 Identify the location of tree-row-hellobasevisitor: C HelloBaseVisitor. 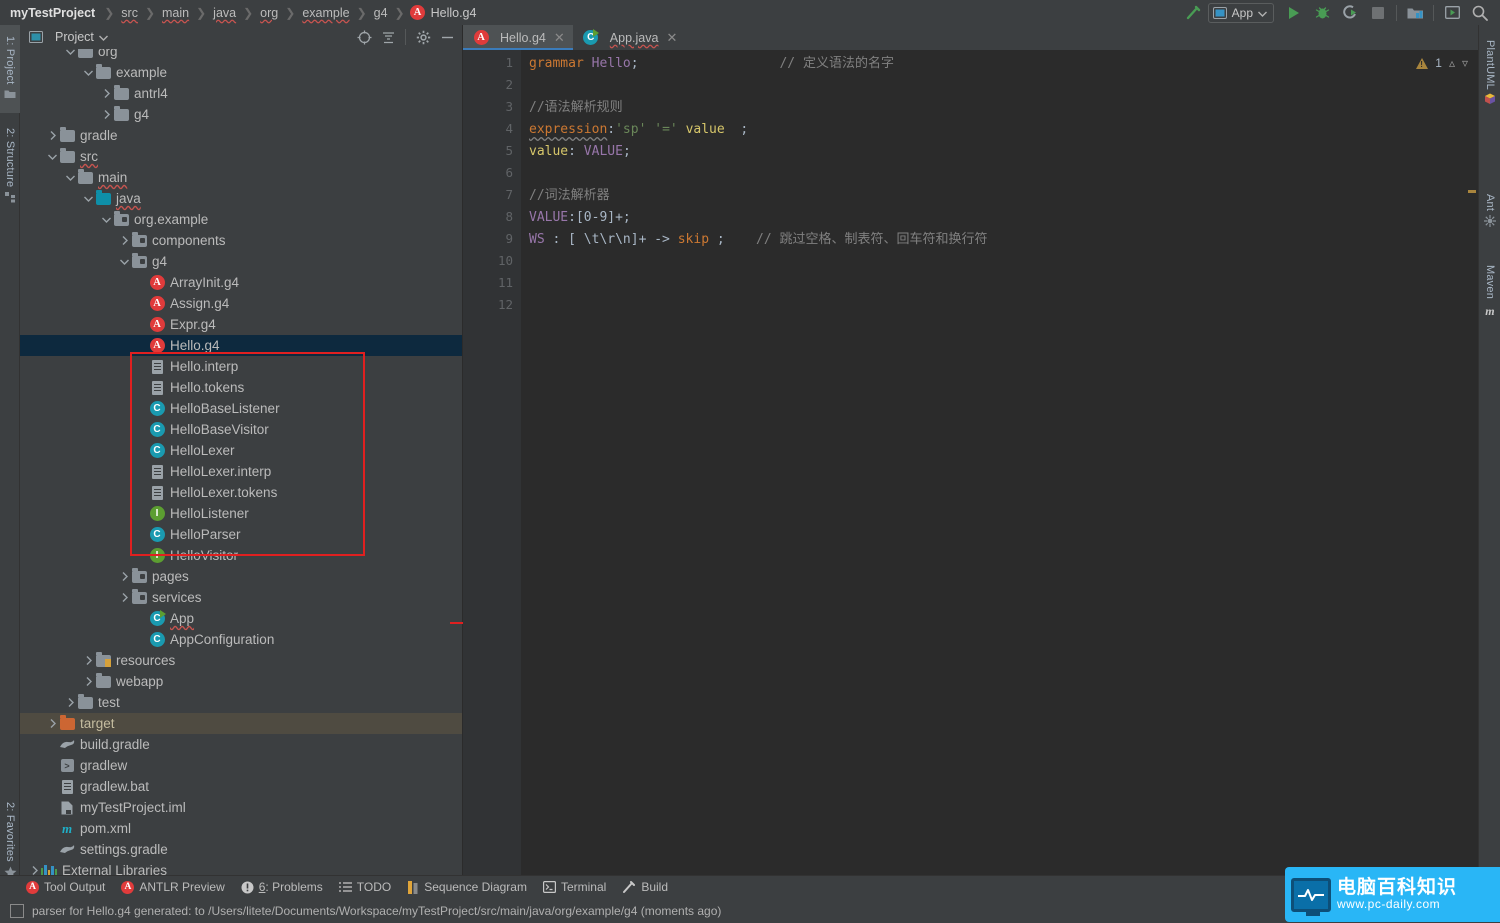
(241, 429).